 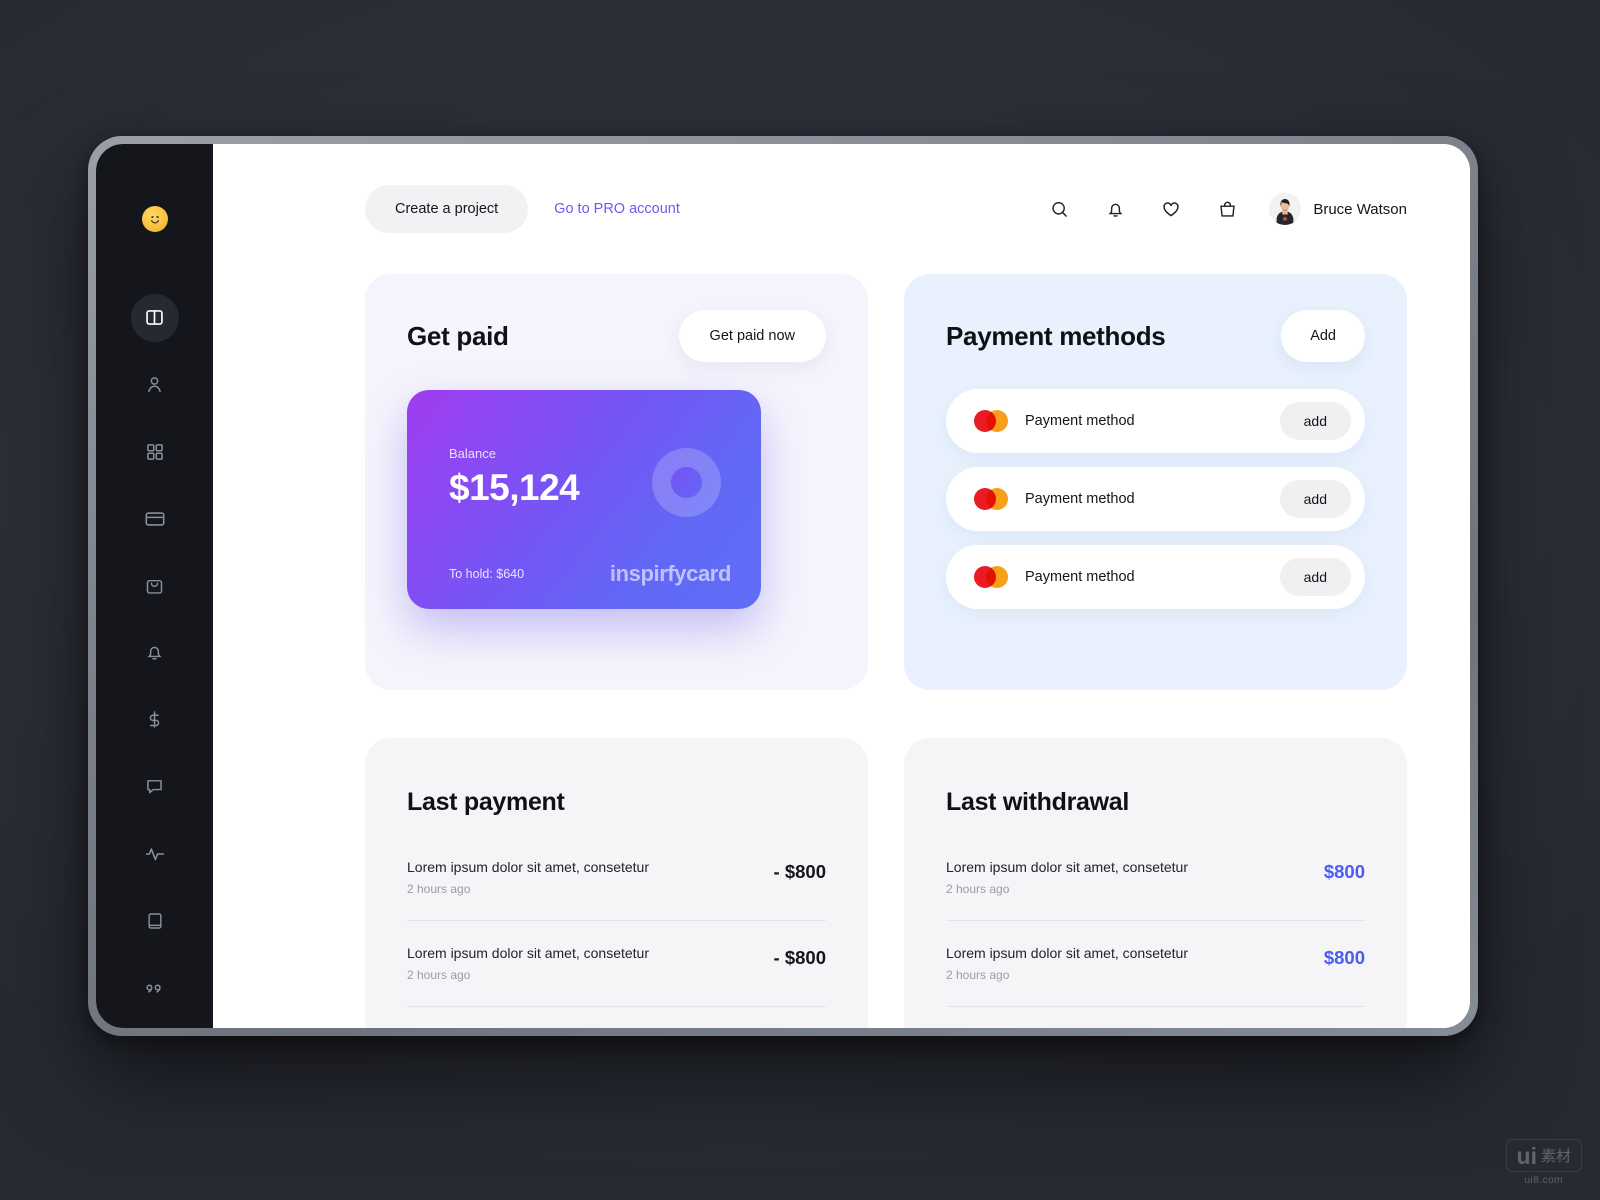 I want to click on payment-methods-header: Payment methods Add, so click(x=1155, y=336).